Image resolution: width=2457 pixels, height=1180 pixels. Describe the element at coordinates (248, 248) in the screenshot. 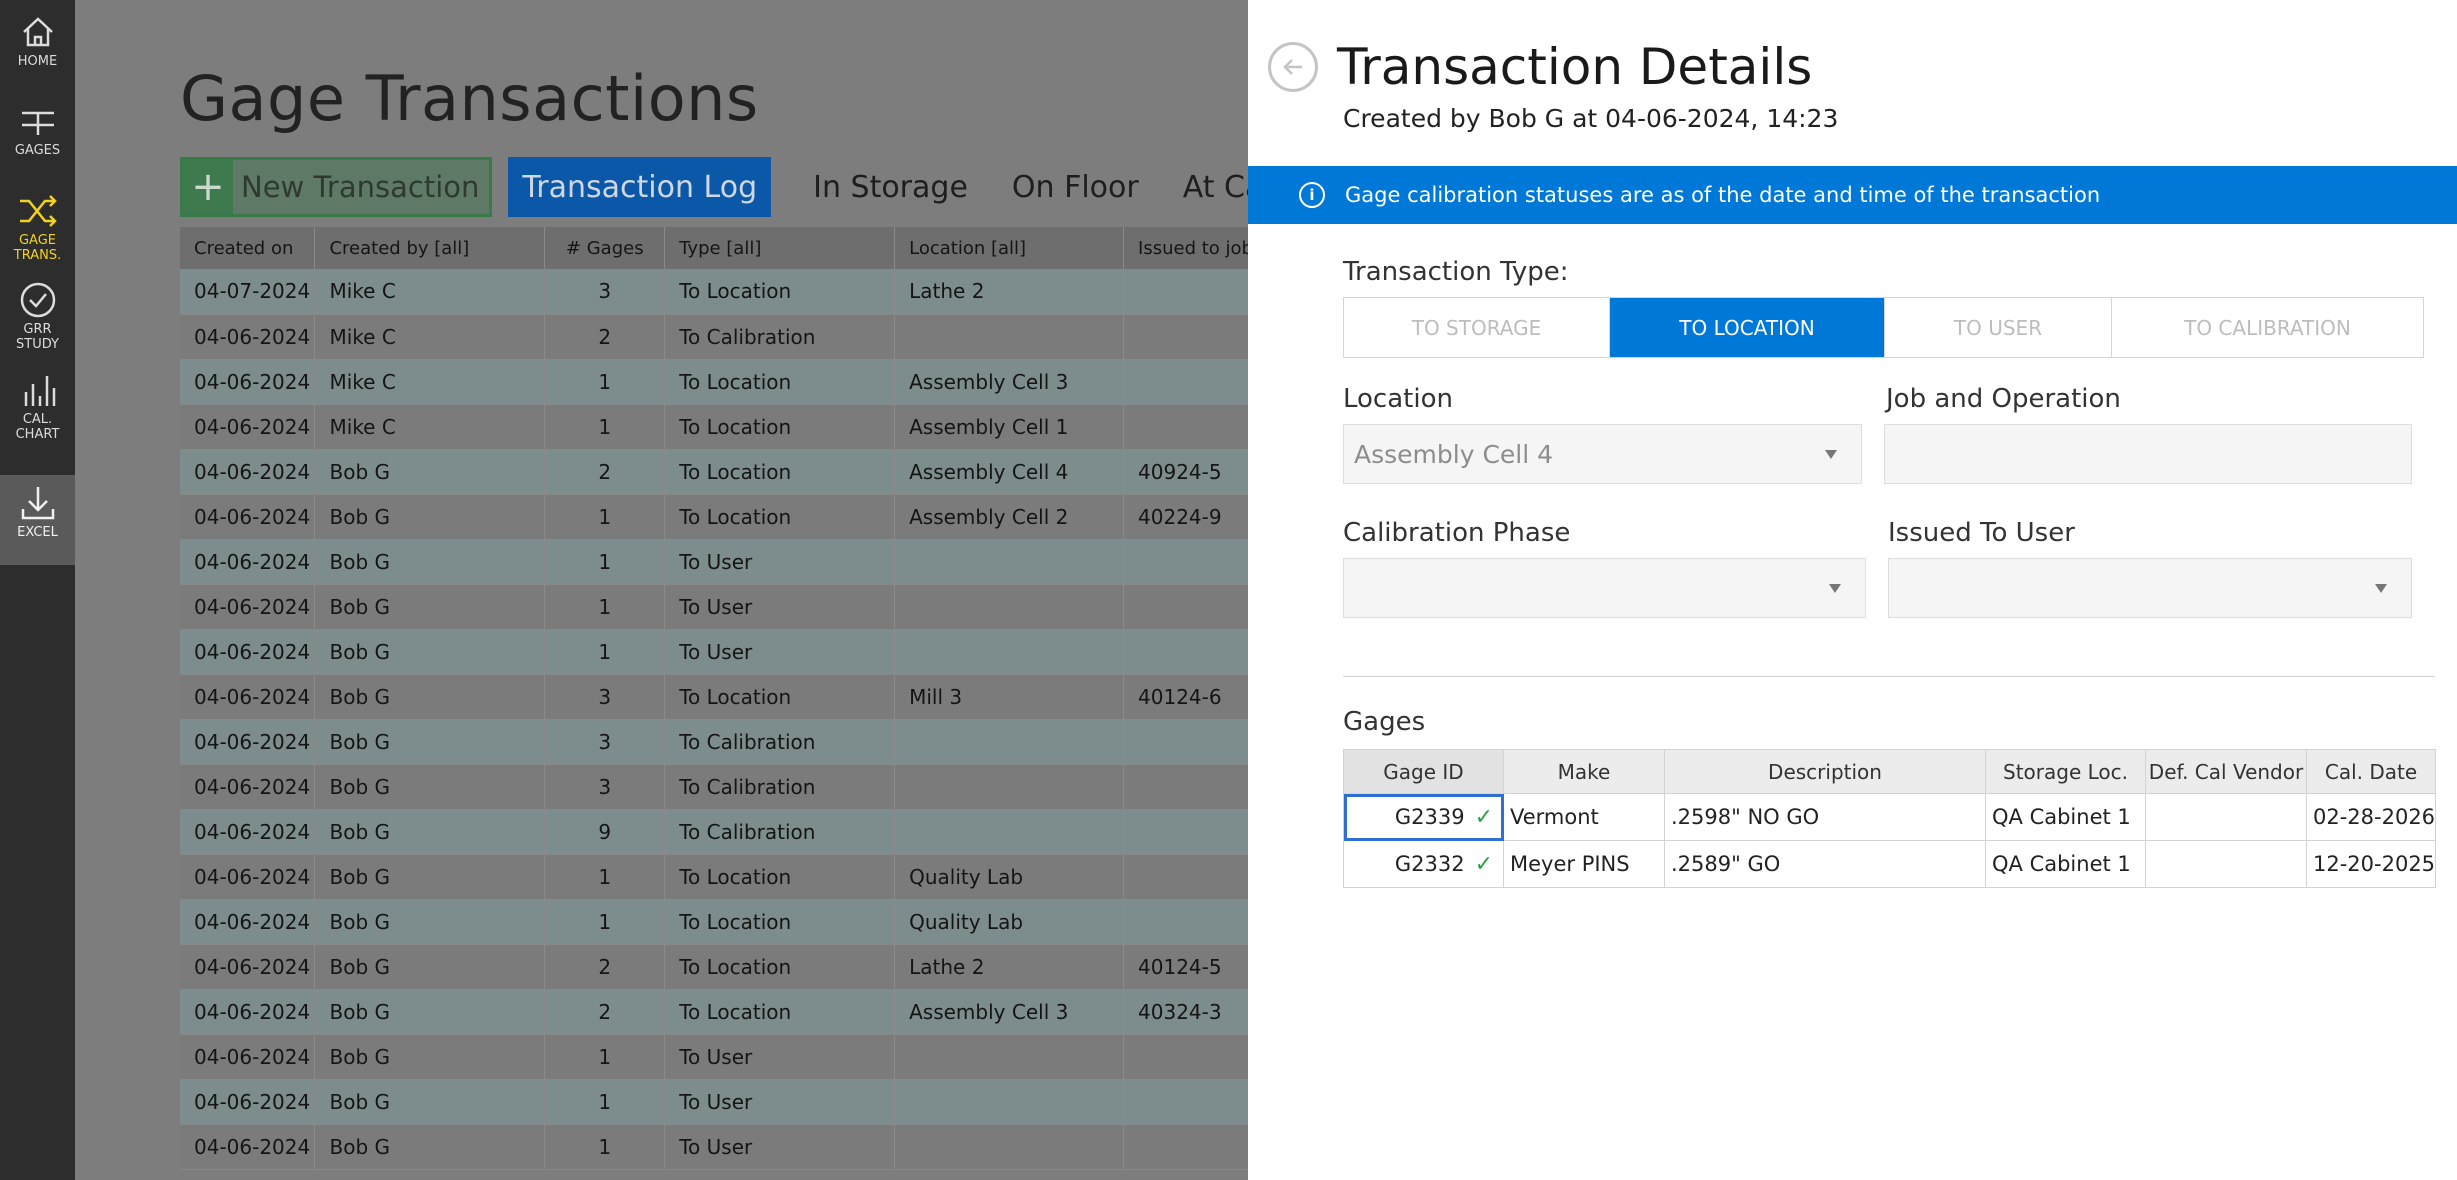

I see `column-header-created-on: Created on` at that location.